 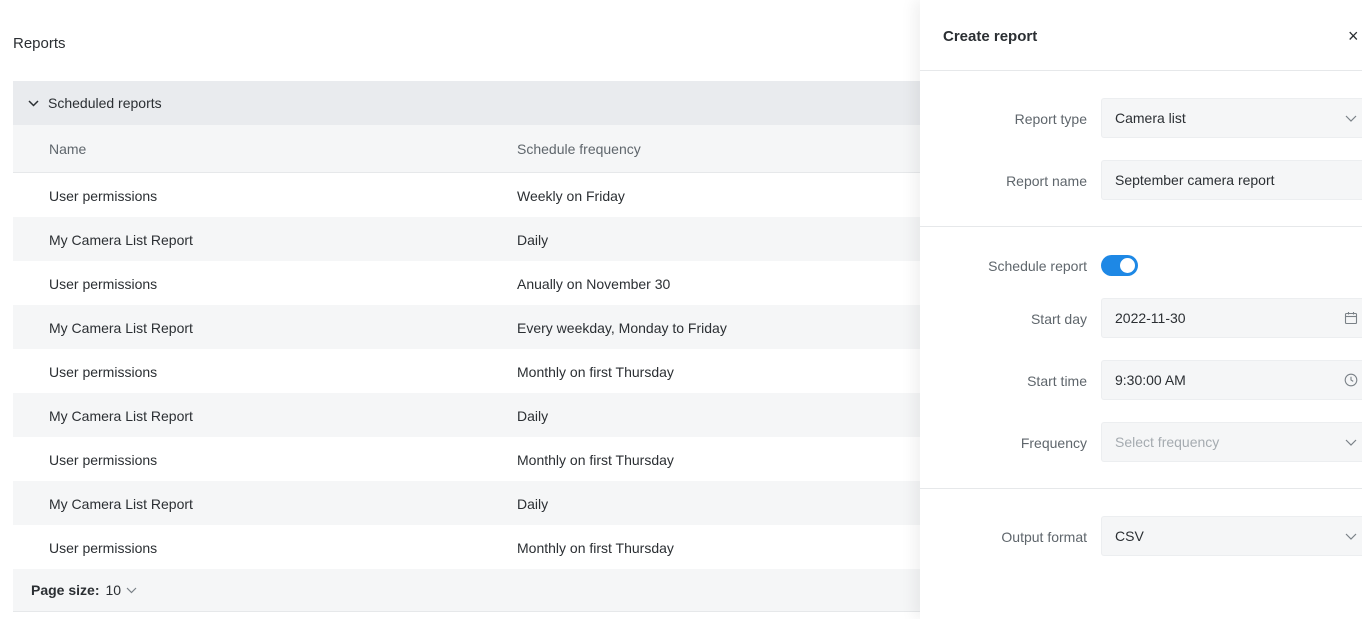 I want to click on output-format-select: CSV, so click(x=1231, y=536).